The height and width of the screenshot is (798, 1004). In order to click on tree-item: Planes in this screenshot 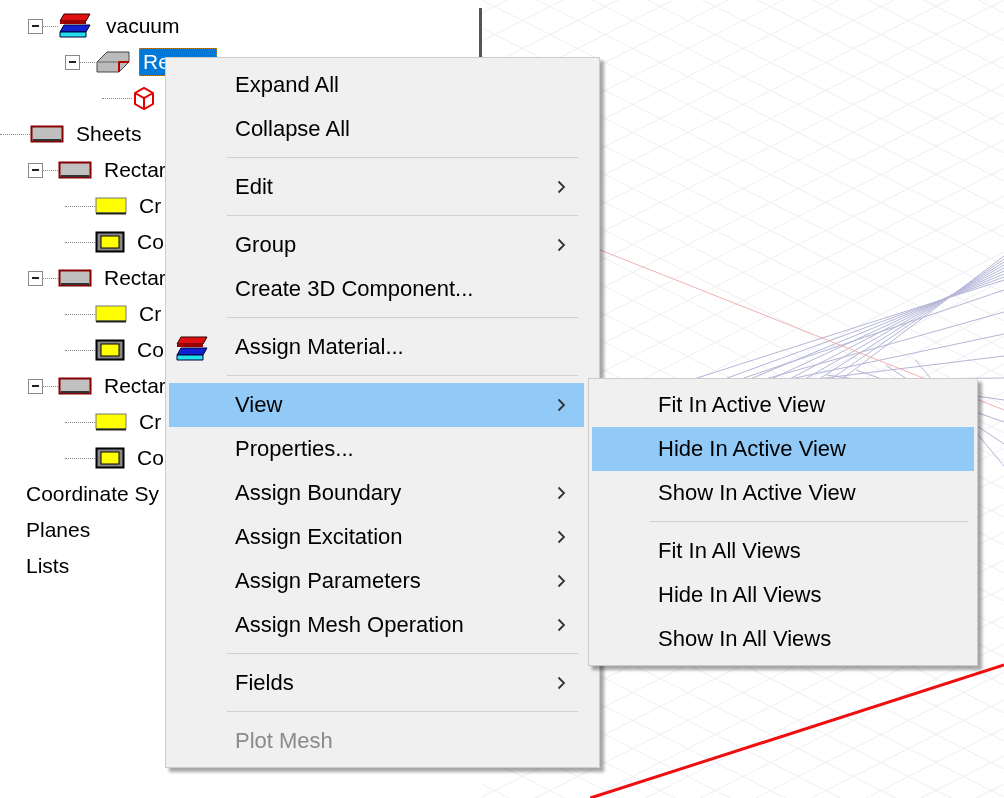, I will do `click(58, 530)`.